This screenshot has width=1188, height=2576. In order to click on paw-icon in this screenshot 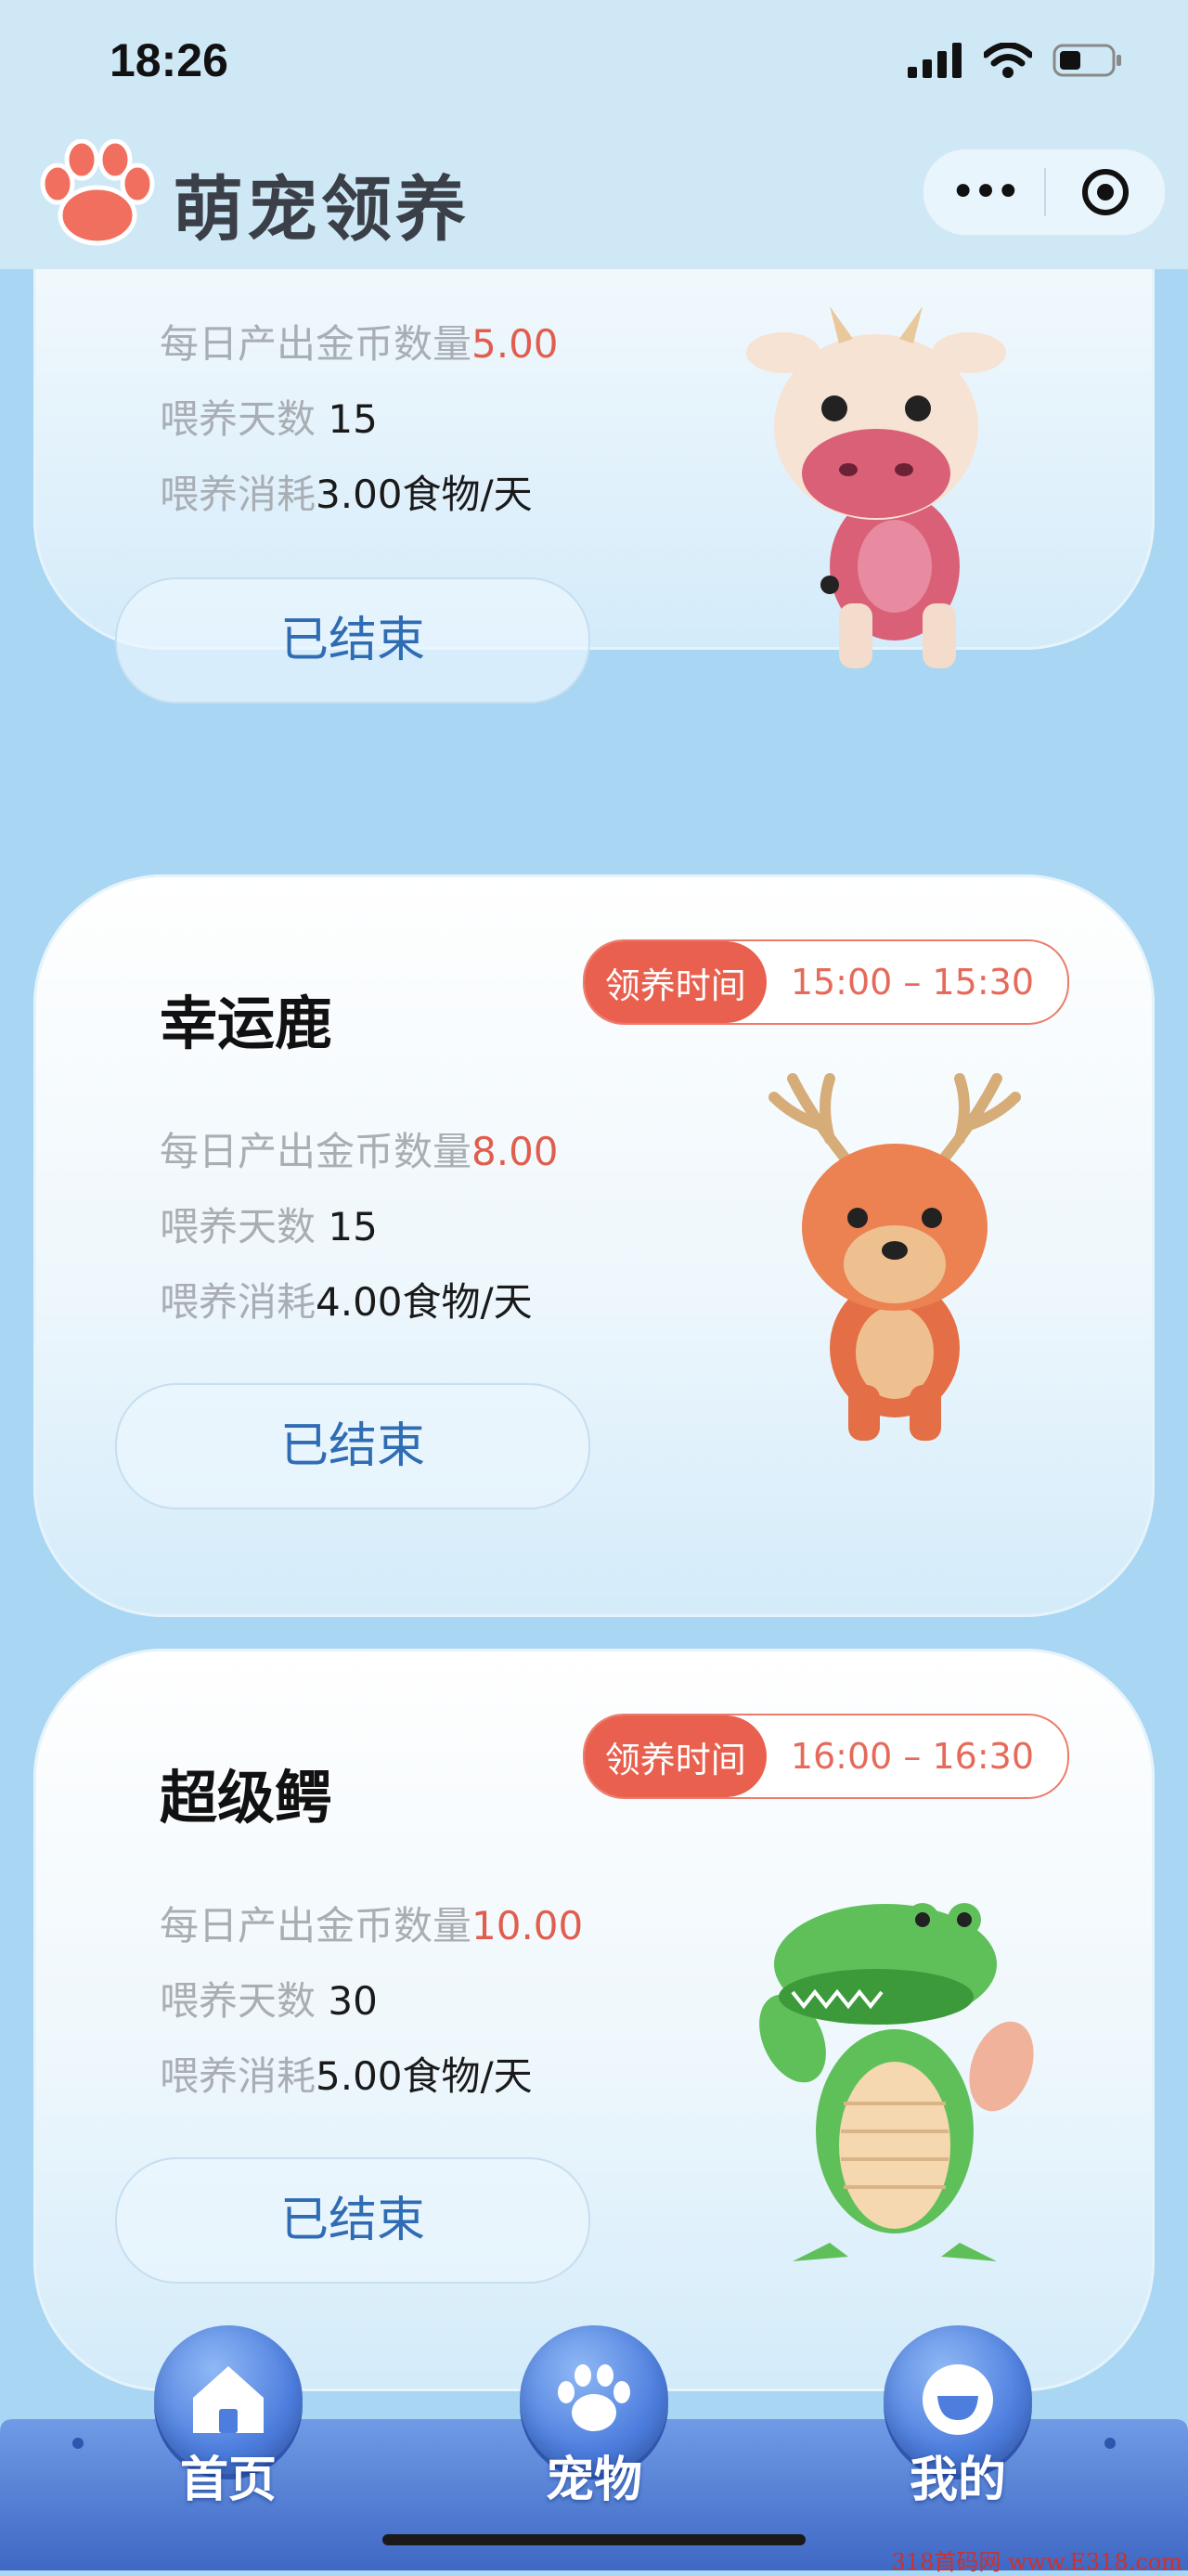, I will do `click(594, 2397)`.